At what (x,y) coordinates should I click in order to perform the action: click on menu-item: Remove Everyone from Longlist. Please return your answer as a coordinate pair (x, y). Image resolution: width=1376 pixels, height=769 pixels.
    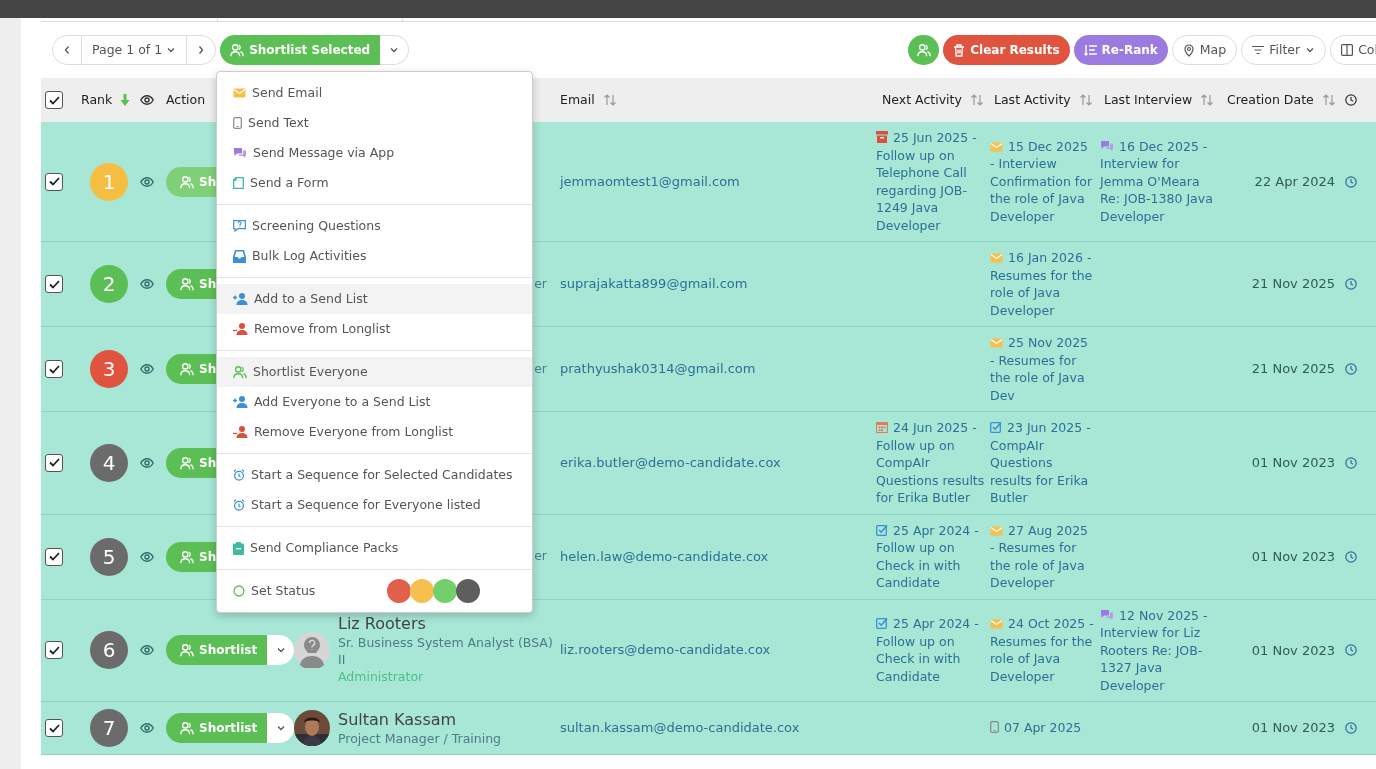
    Looking at the image, I should click on (374, 432).